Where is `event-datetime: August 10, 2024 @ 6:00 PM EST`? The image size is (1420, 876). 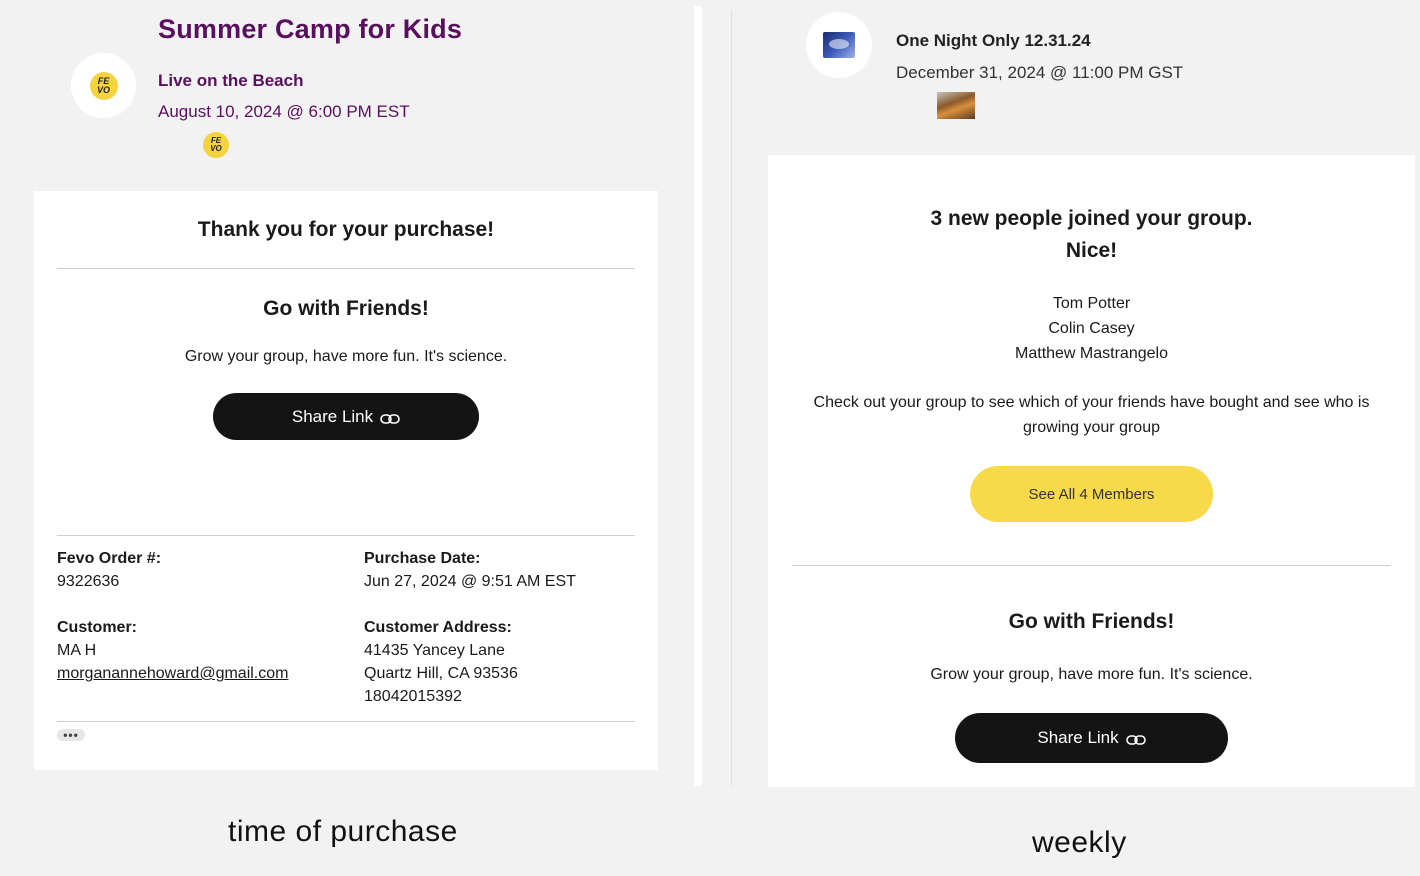 event-datetime: August 10, 2024 @ 6:00 PM EST is located at coordinates (284, 111).